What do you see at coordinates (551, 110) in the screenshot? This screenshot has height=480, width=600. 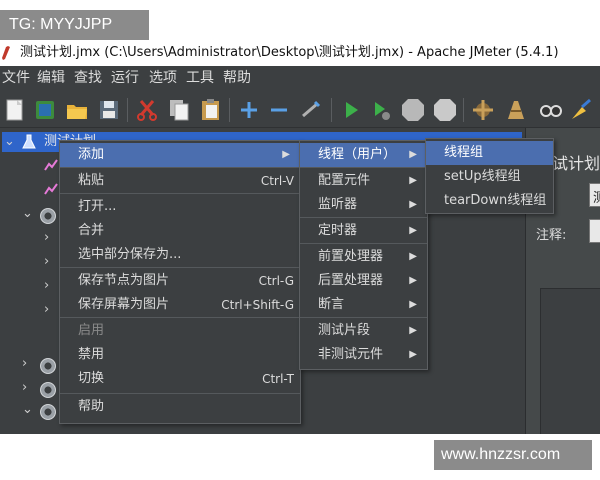 I see `search-icon` at bounding box center [551, 110].